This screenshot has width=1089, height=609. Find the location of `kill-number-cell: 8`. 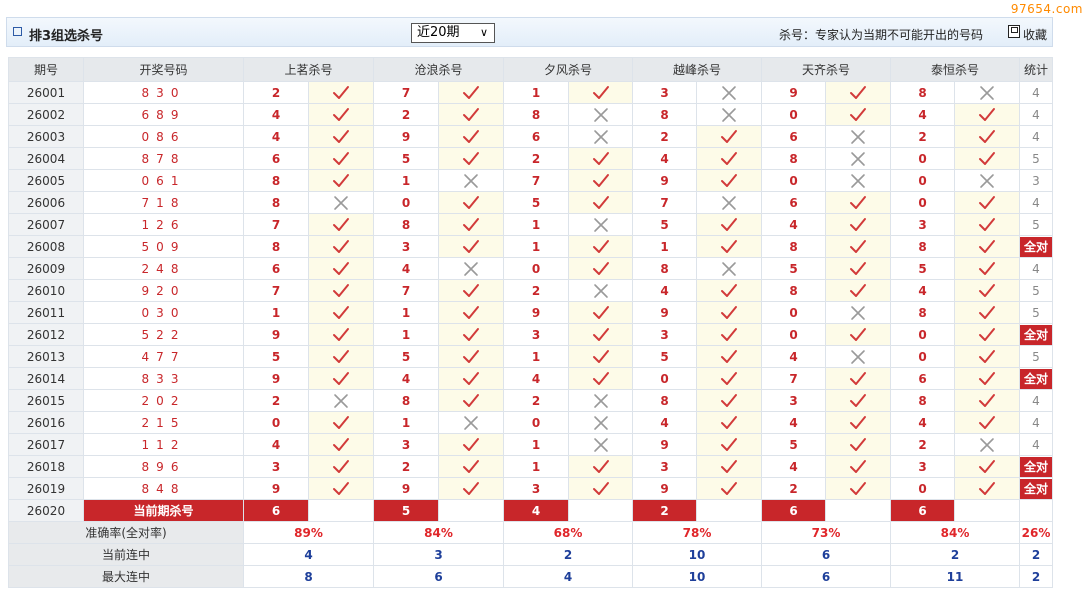

kill-number-cell: 8 is located at coordinates (276, 246).